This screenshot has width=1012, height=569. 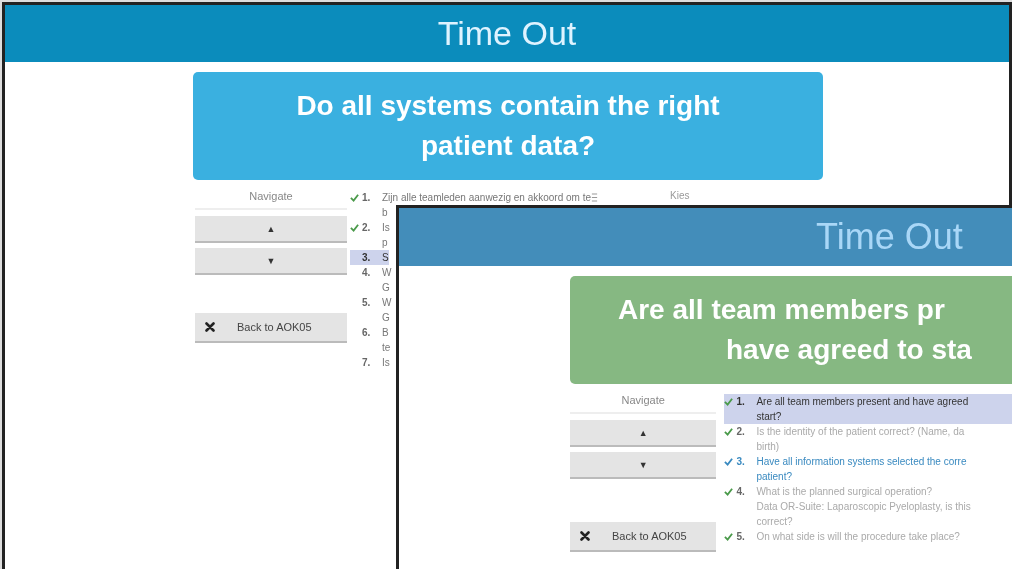 I want to click on checklist-item: 4. What is the planned surgical operation? Data OR-Suite: Laparoscopic Pyeloplasty, is this correct?, so click(x=868, y=506).